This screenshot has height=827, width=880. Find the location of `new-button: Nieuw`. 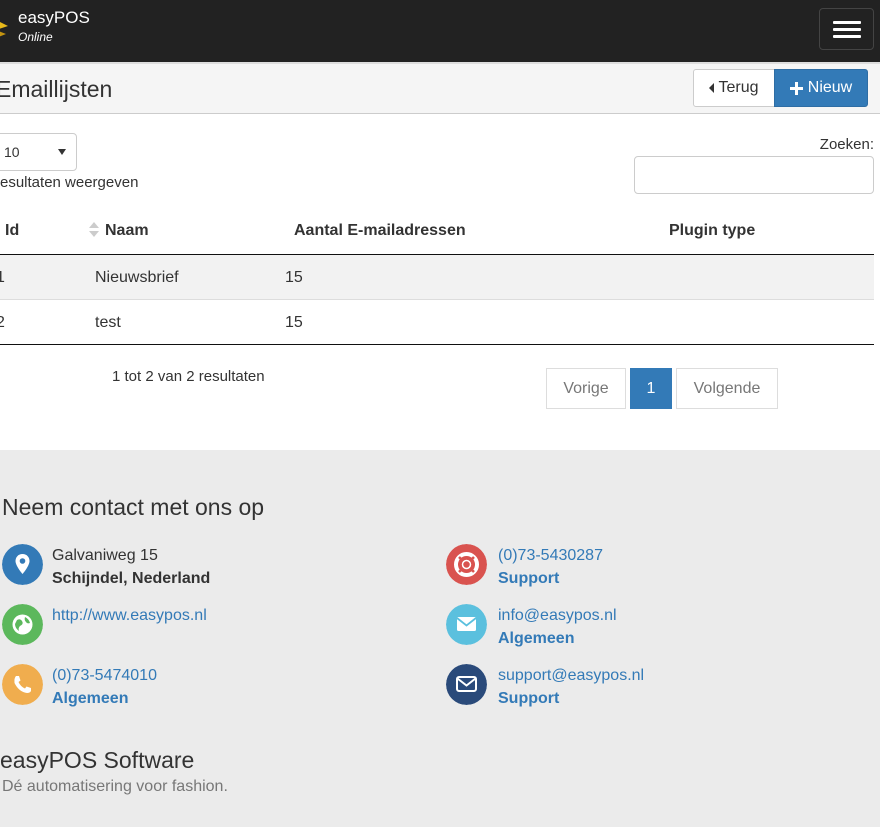

new-button: Nieuw is located at coordinates (821, 88).